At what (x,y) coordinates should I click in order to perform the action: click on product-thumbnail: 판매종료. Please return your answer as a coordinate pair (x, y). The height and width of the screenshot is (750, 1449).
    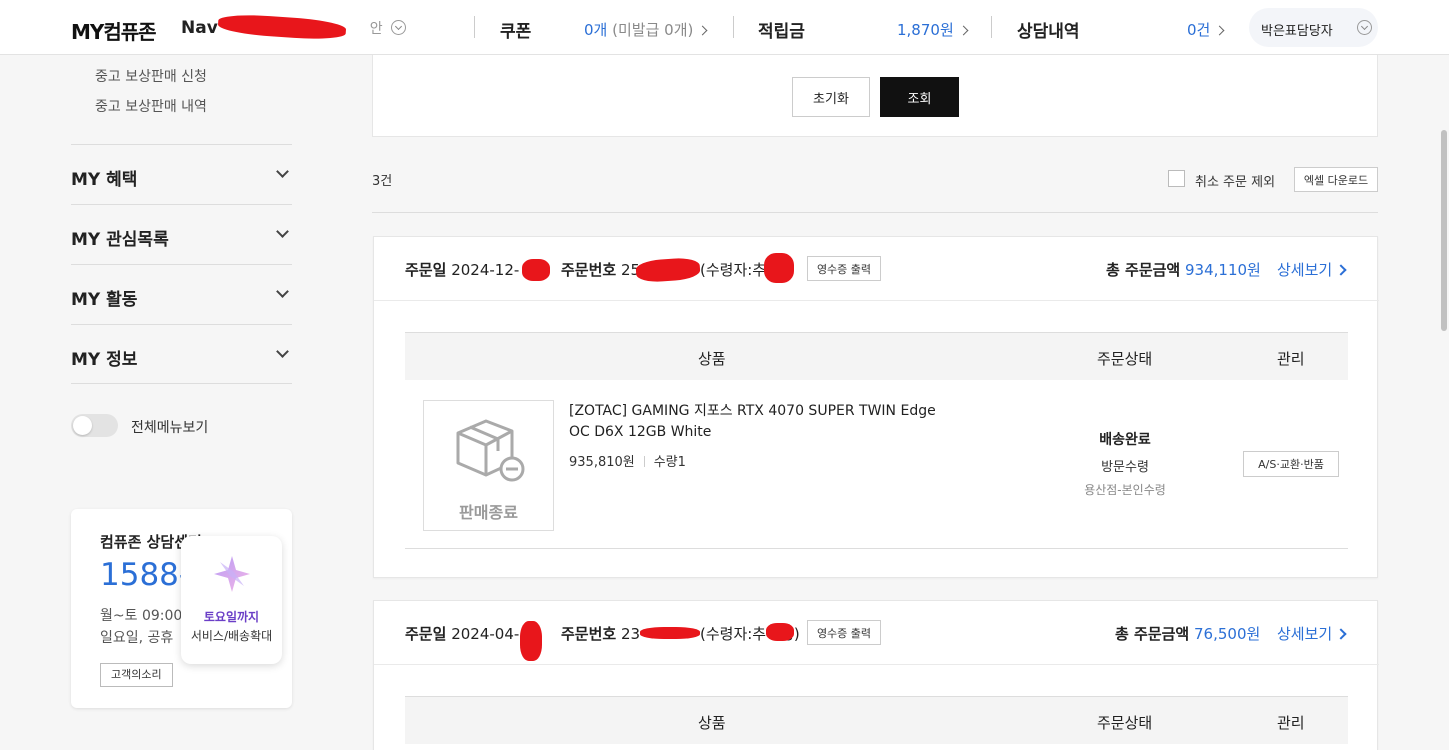
    Looking at the image, I should click on (488, 465).